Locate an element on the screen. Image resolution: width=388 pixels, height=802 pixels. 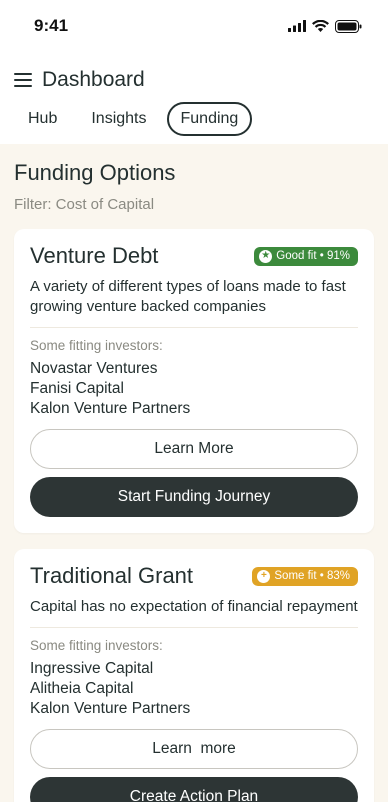
investor-name: Novastar Ventures is located at coordinates (94, 368).